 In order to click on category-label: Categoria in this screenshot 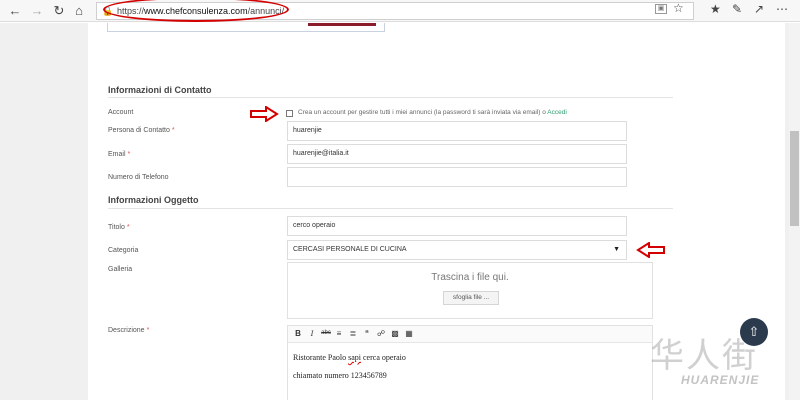, I will do `click(123, 250)`.